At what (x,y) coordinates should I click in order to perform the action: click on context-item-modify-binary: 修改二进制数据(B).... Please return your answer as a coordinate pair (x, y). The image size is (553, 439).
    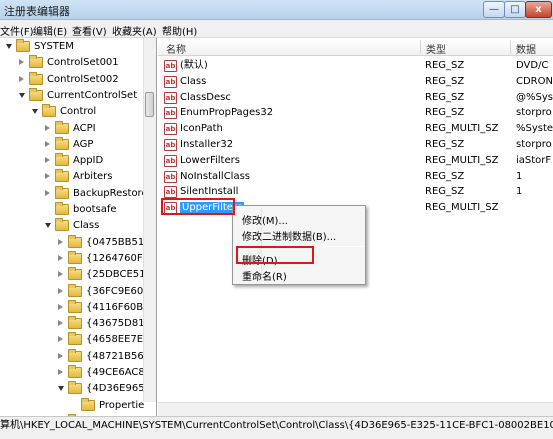
    Looking at the image, I should click on (289, 235).